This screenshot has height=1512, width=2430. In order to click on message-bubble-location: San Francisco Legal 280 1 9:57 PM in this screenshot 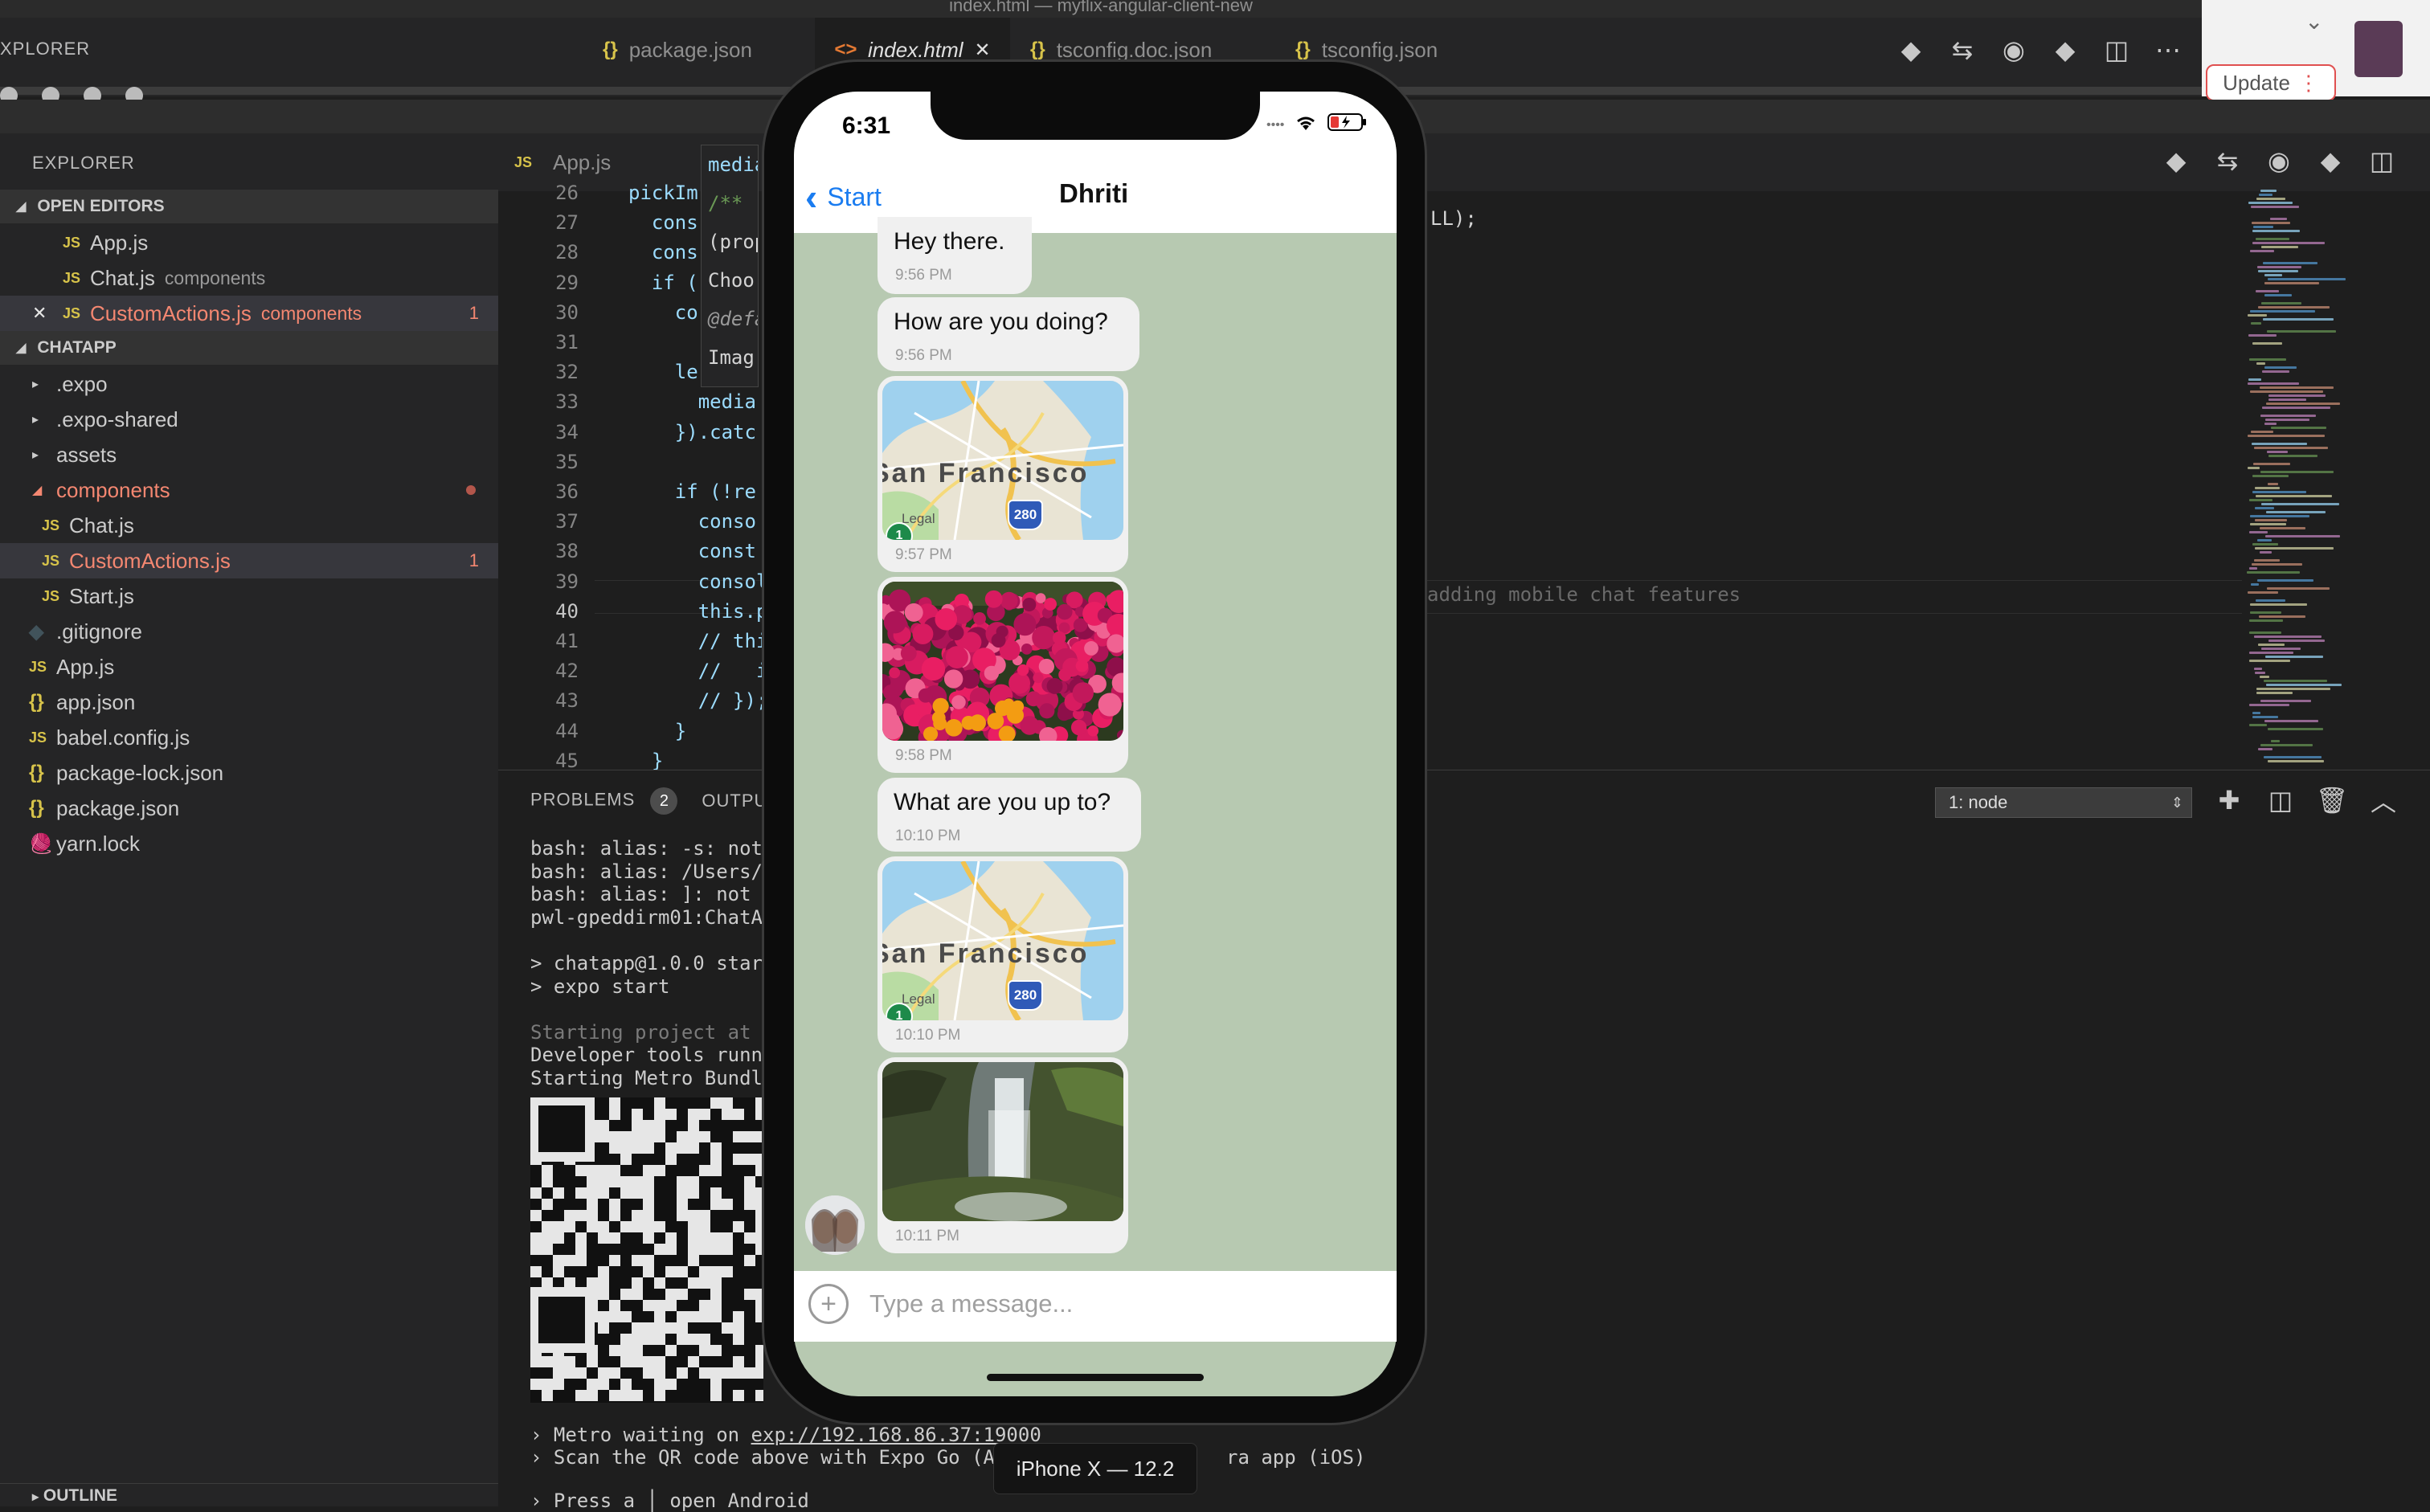, I will do `click(1003, 474)`.